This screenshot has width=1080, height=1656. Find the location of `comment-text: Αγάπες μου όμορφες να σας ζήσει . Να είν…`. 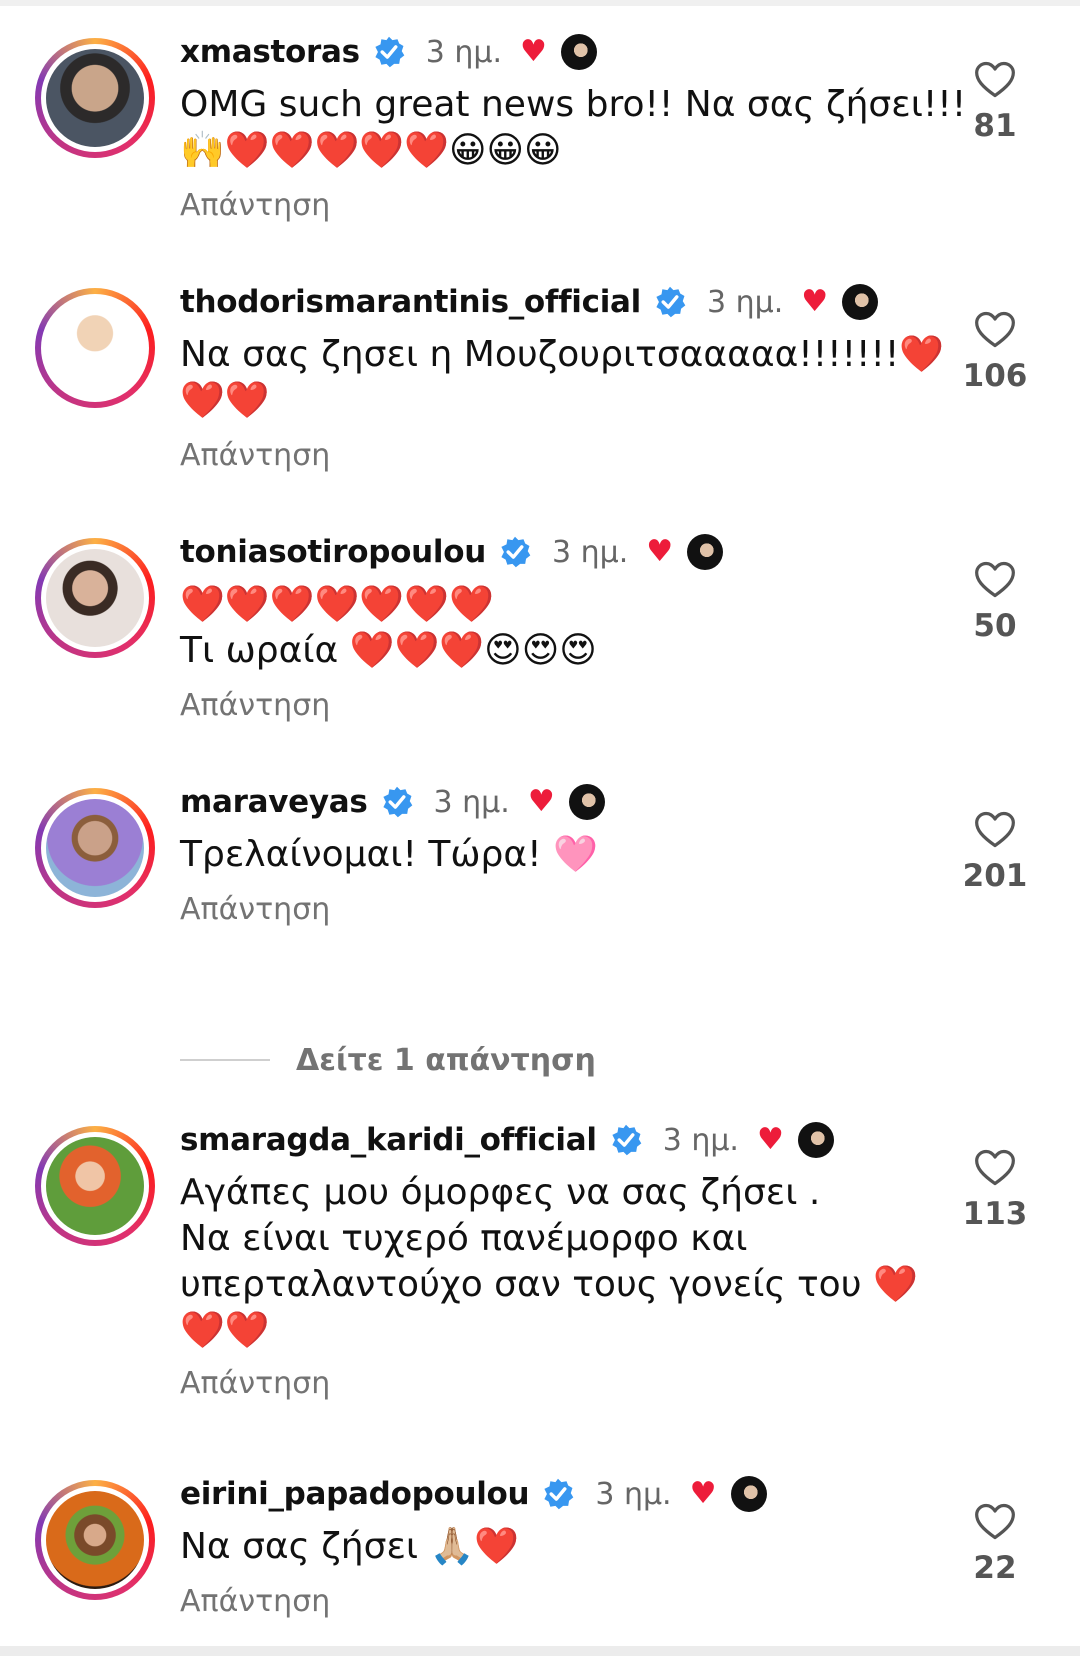

comment-text: Αγάπες μου όμορφες να σας ζήσει . Να είν… is located at coordinates (549, 1261).